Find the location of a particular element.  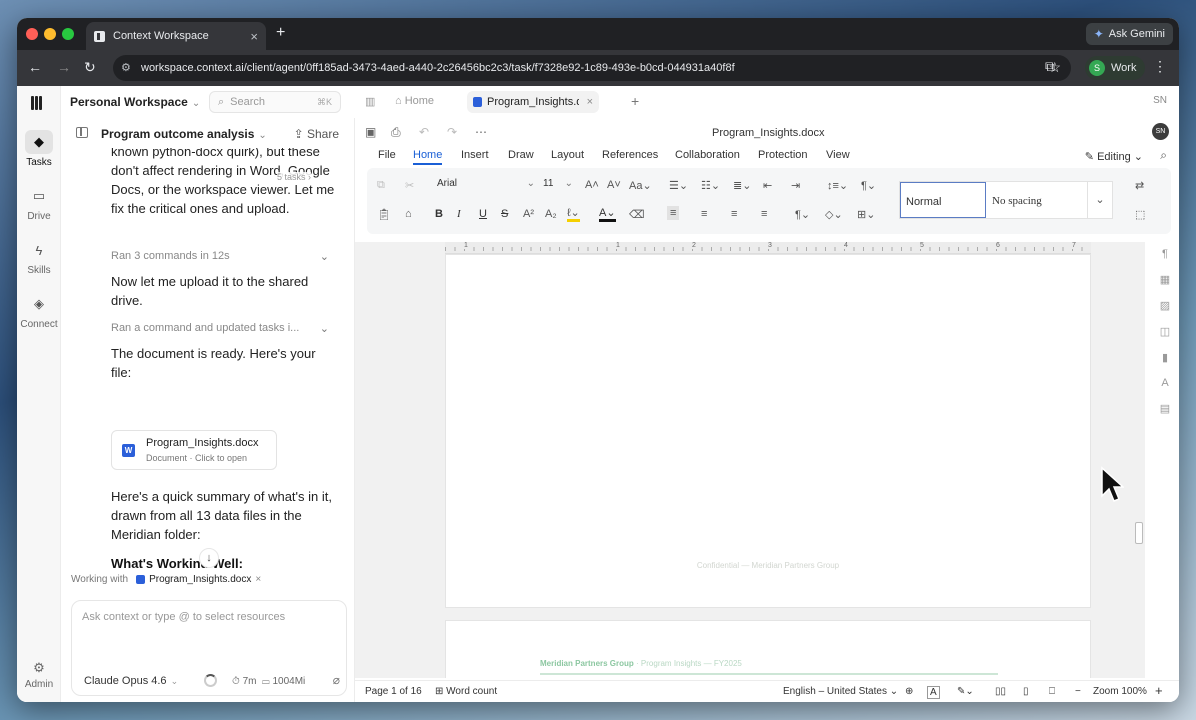

align-center-button: ≡ is located at coordinates (704, 214).